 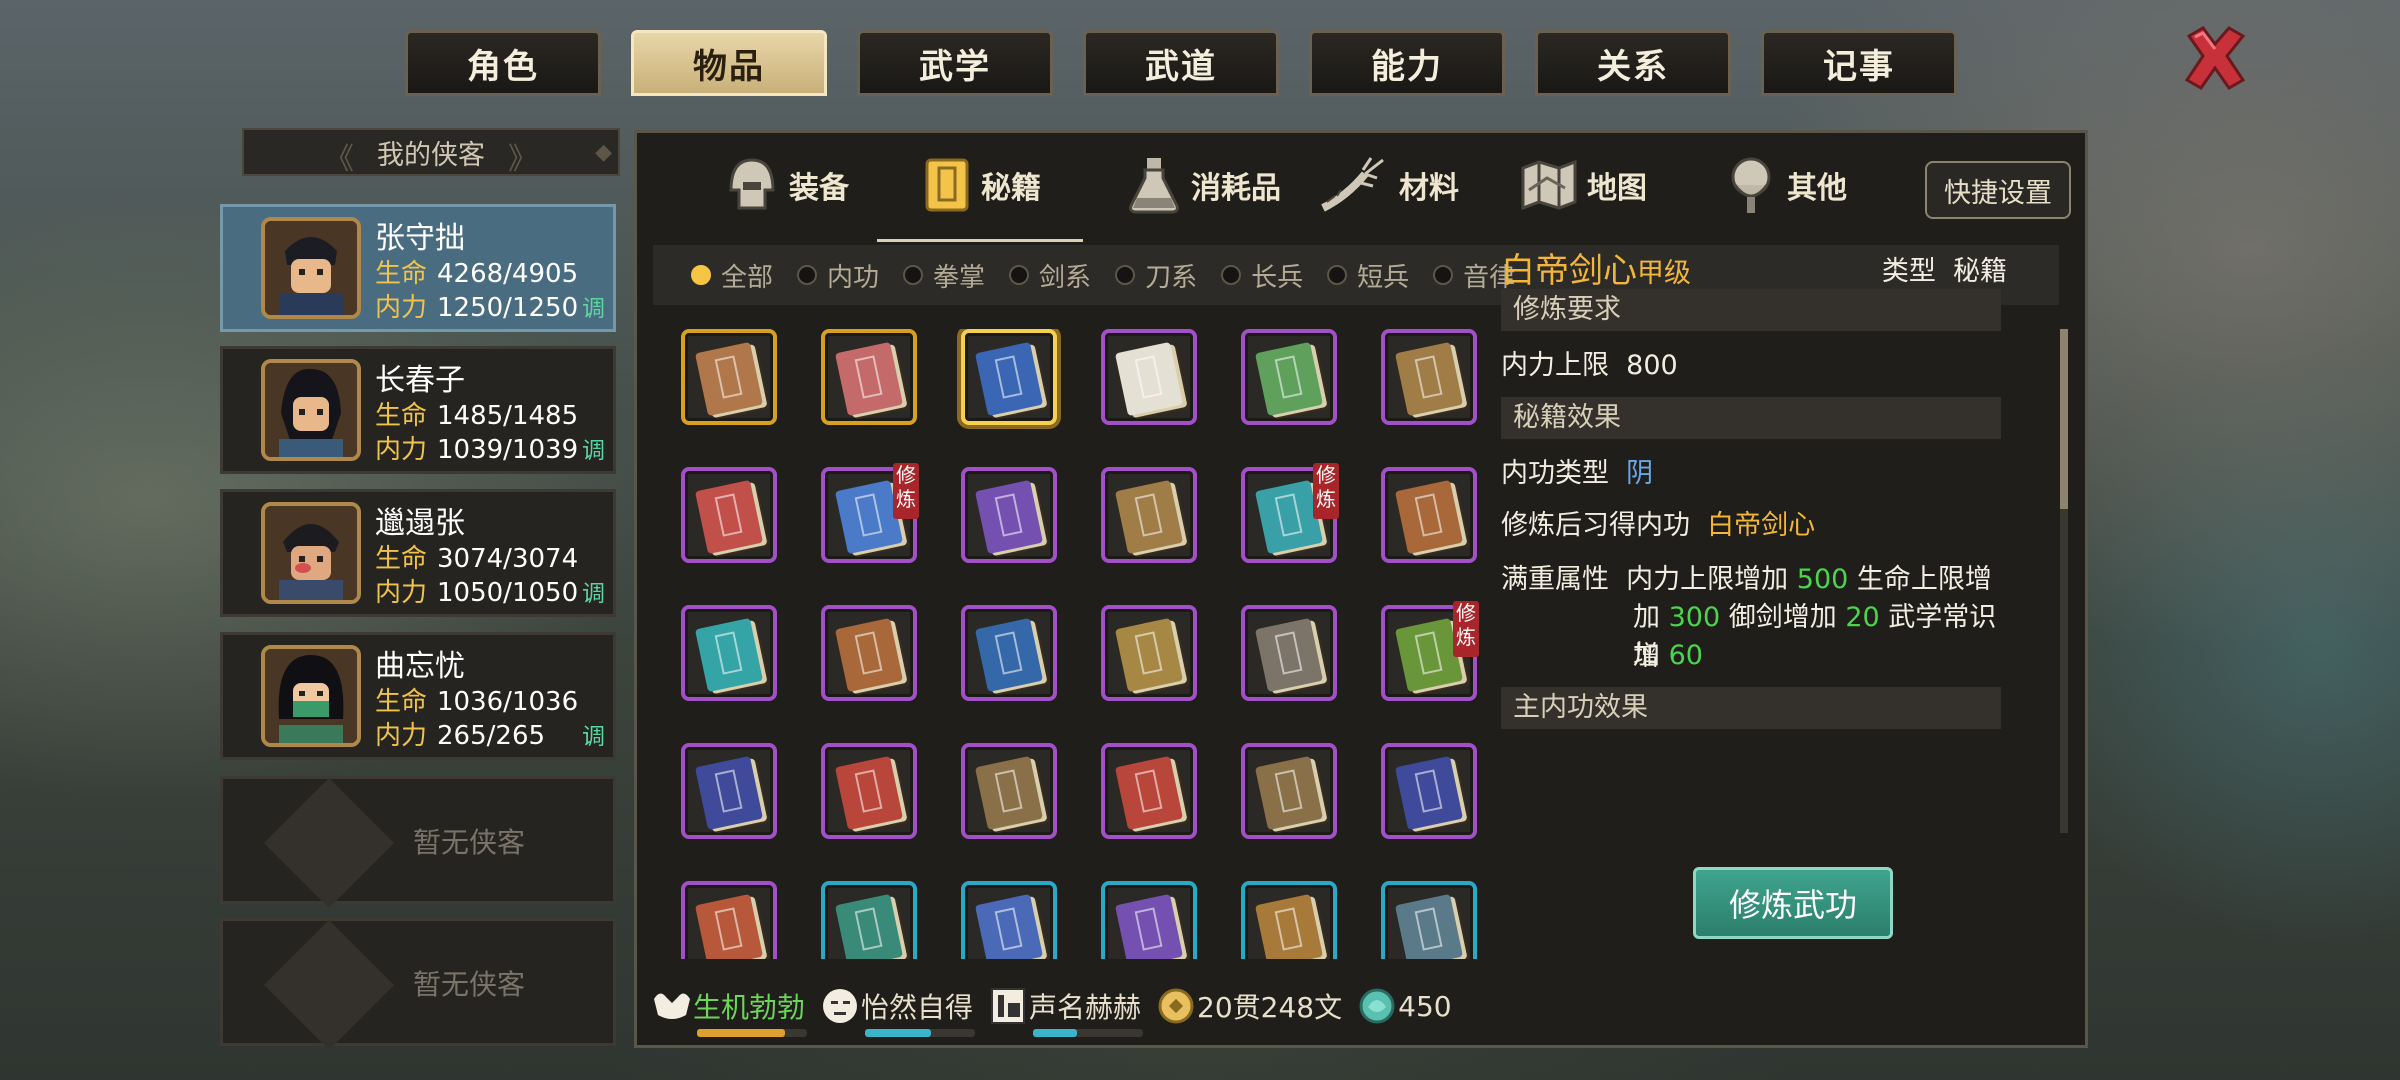 I want to click on tab-items: 物品, so click(x=729, y=63).